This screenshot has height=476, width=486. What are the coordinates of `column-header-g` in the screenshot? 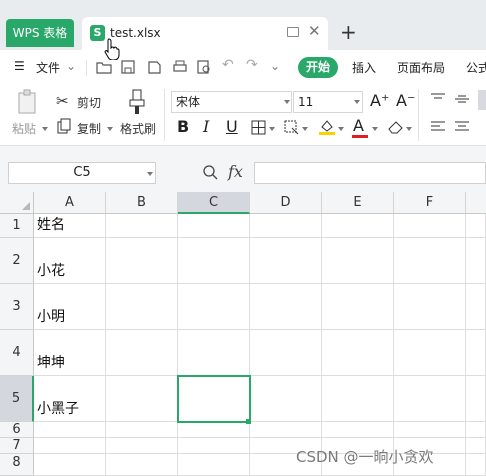 It's located at (476, 203).